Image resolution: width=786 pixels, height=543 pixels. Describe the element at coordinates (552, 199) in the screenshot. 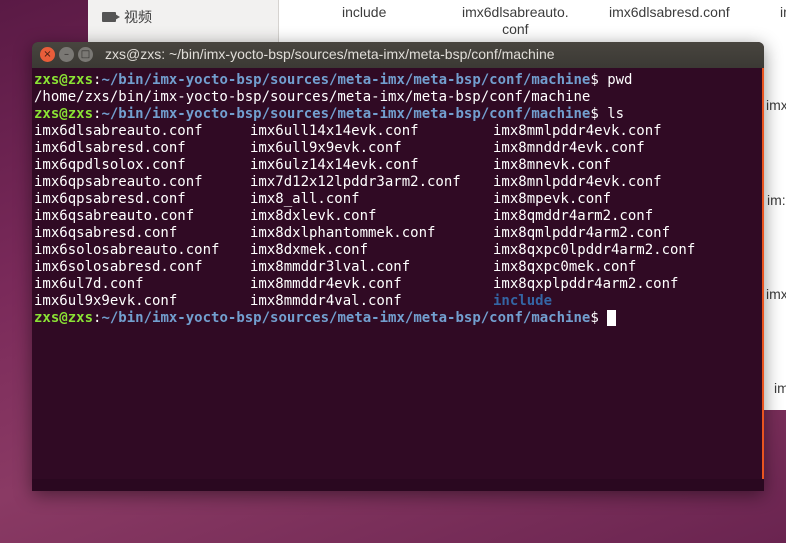

I see `file-entry: imx8mpevk.conf` at that location.